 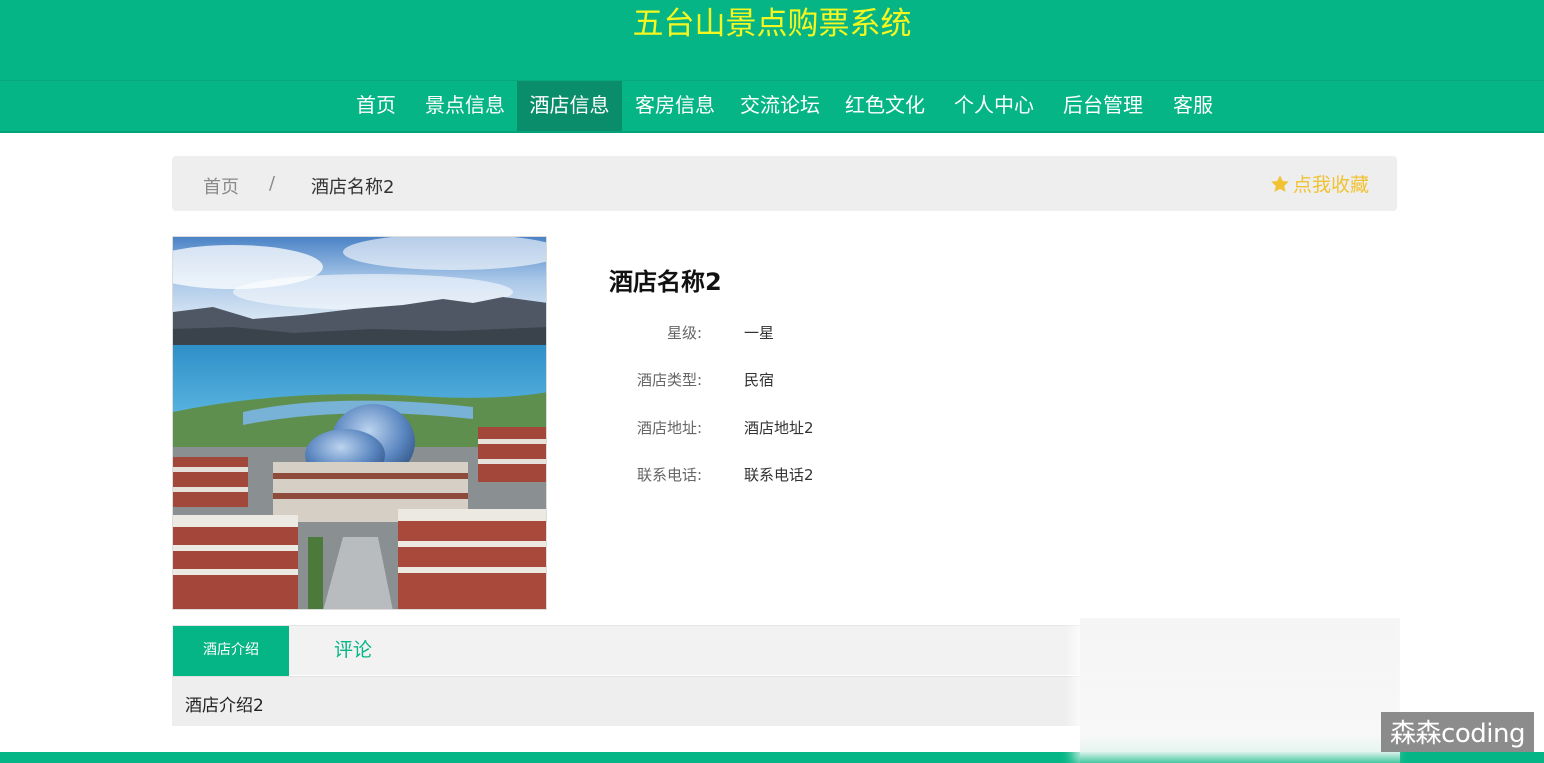 I want to click on hotel-photo-image, so click(x=359, y=423).